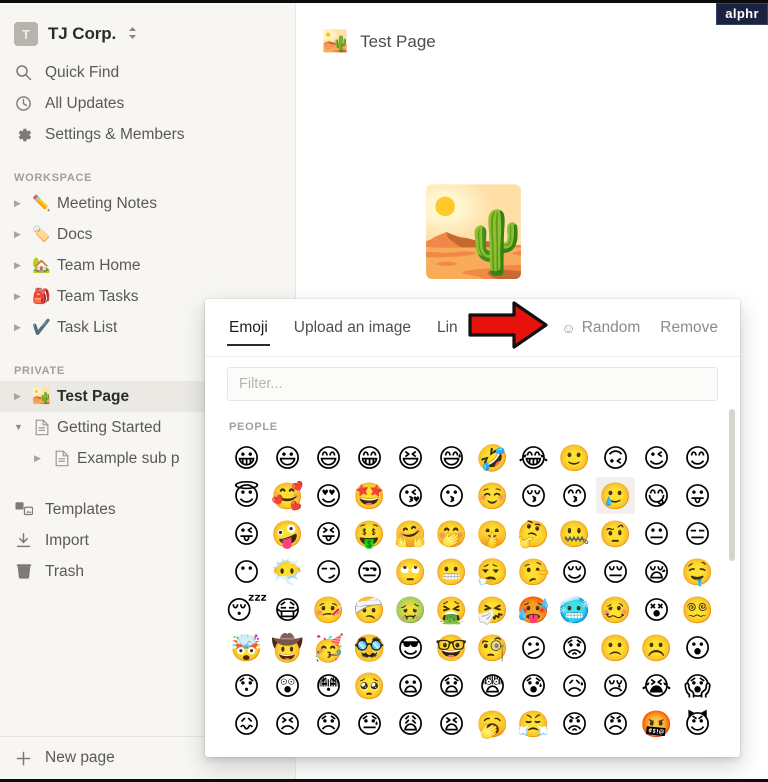 The height and width of the screenshot is (782, 768). I want to click on emoji-cell: 😫, so click(451, 723).